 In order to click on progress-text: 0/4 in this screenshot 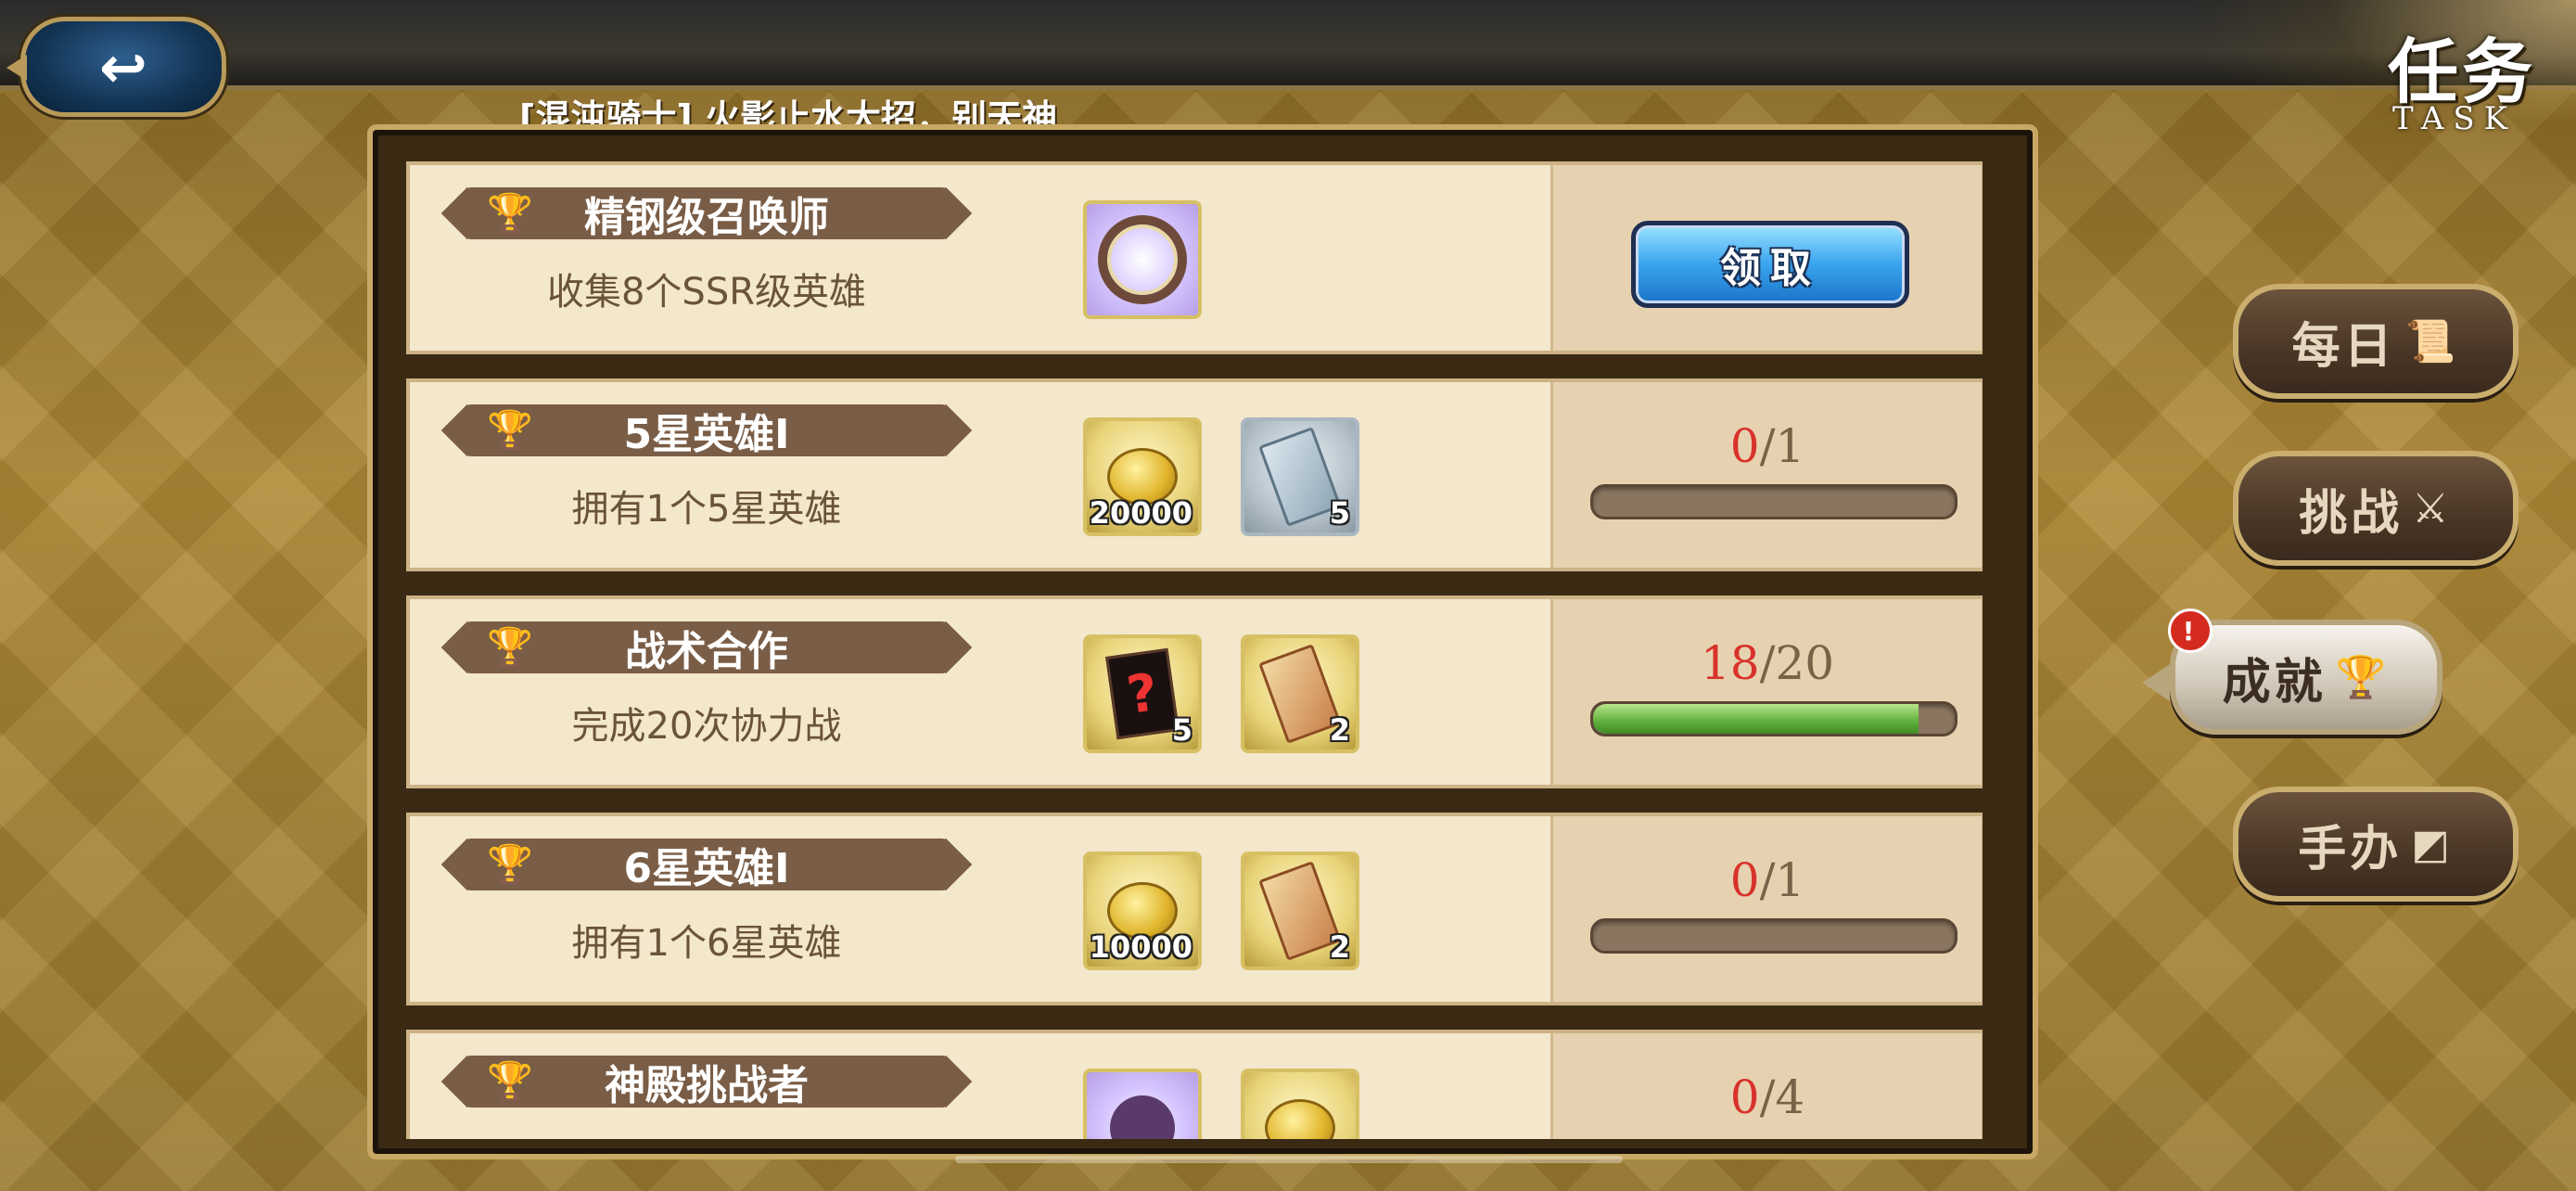, I will do `click(1767, 1097)`.